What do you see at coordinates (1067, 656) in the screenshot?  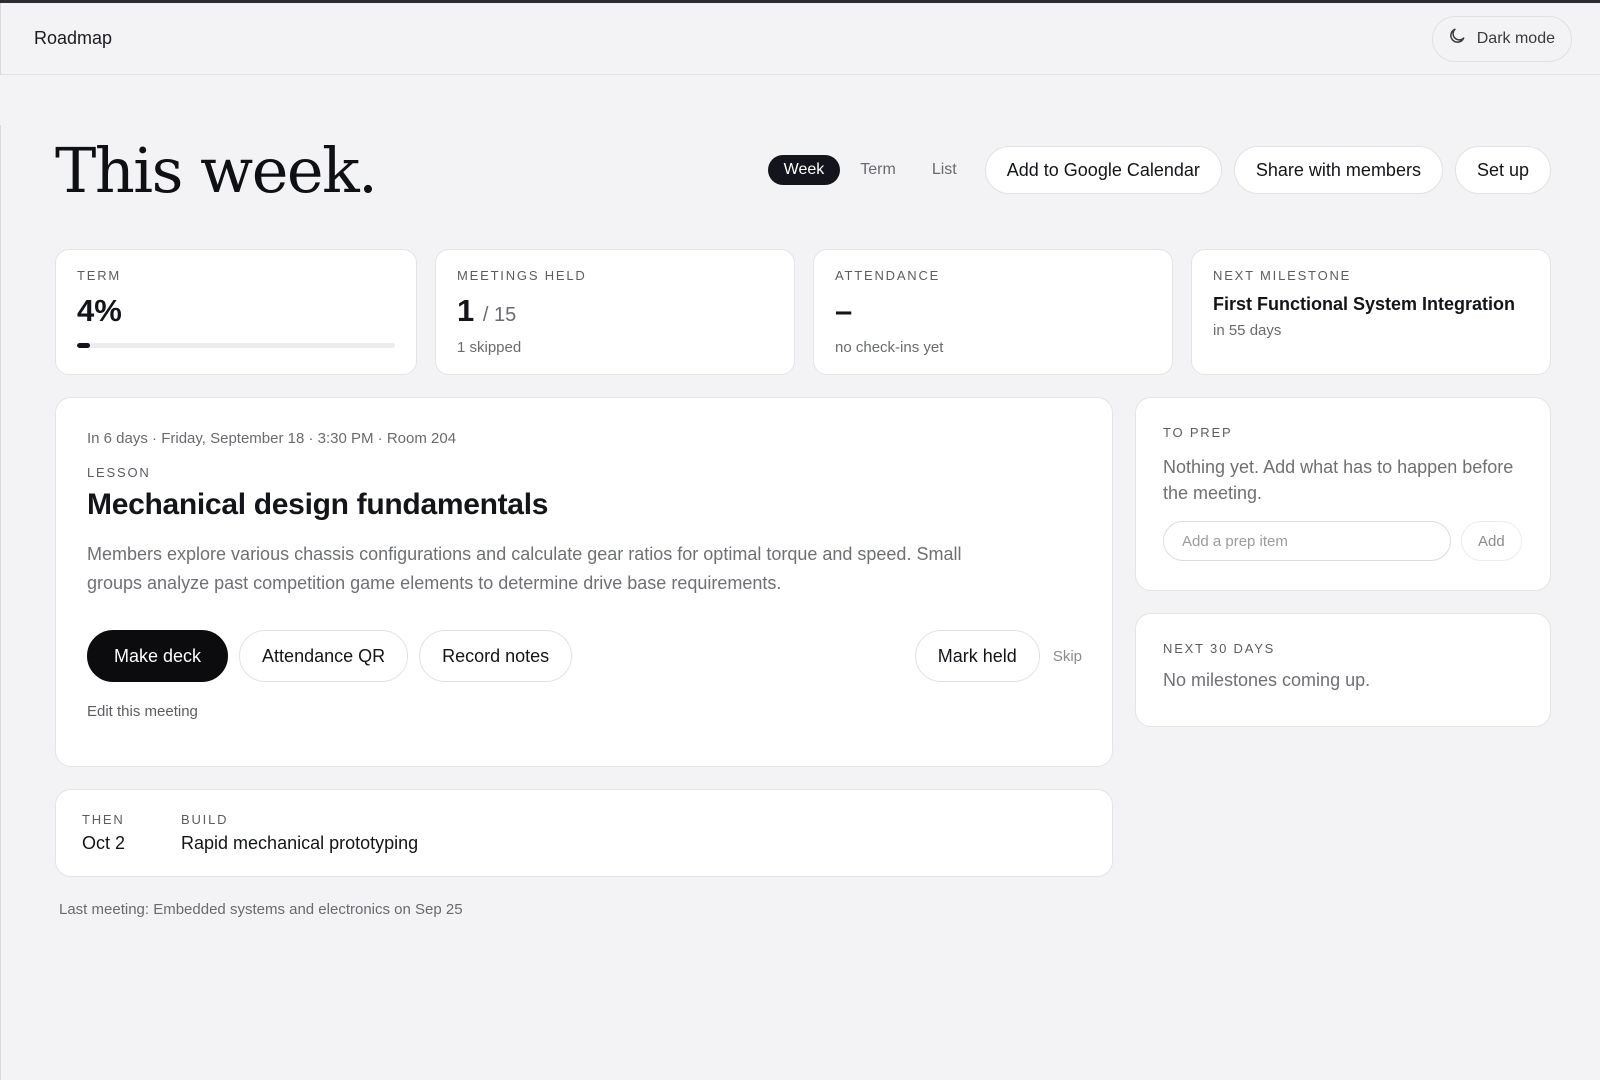 I see `skip-link: Skip` at bounding box center [1067, 656].